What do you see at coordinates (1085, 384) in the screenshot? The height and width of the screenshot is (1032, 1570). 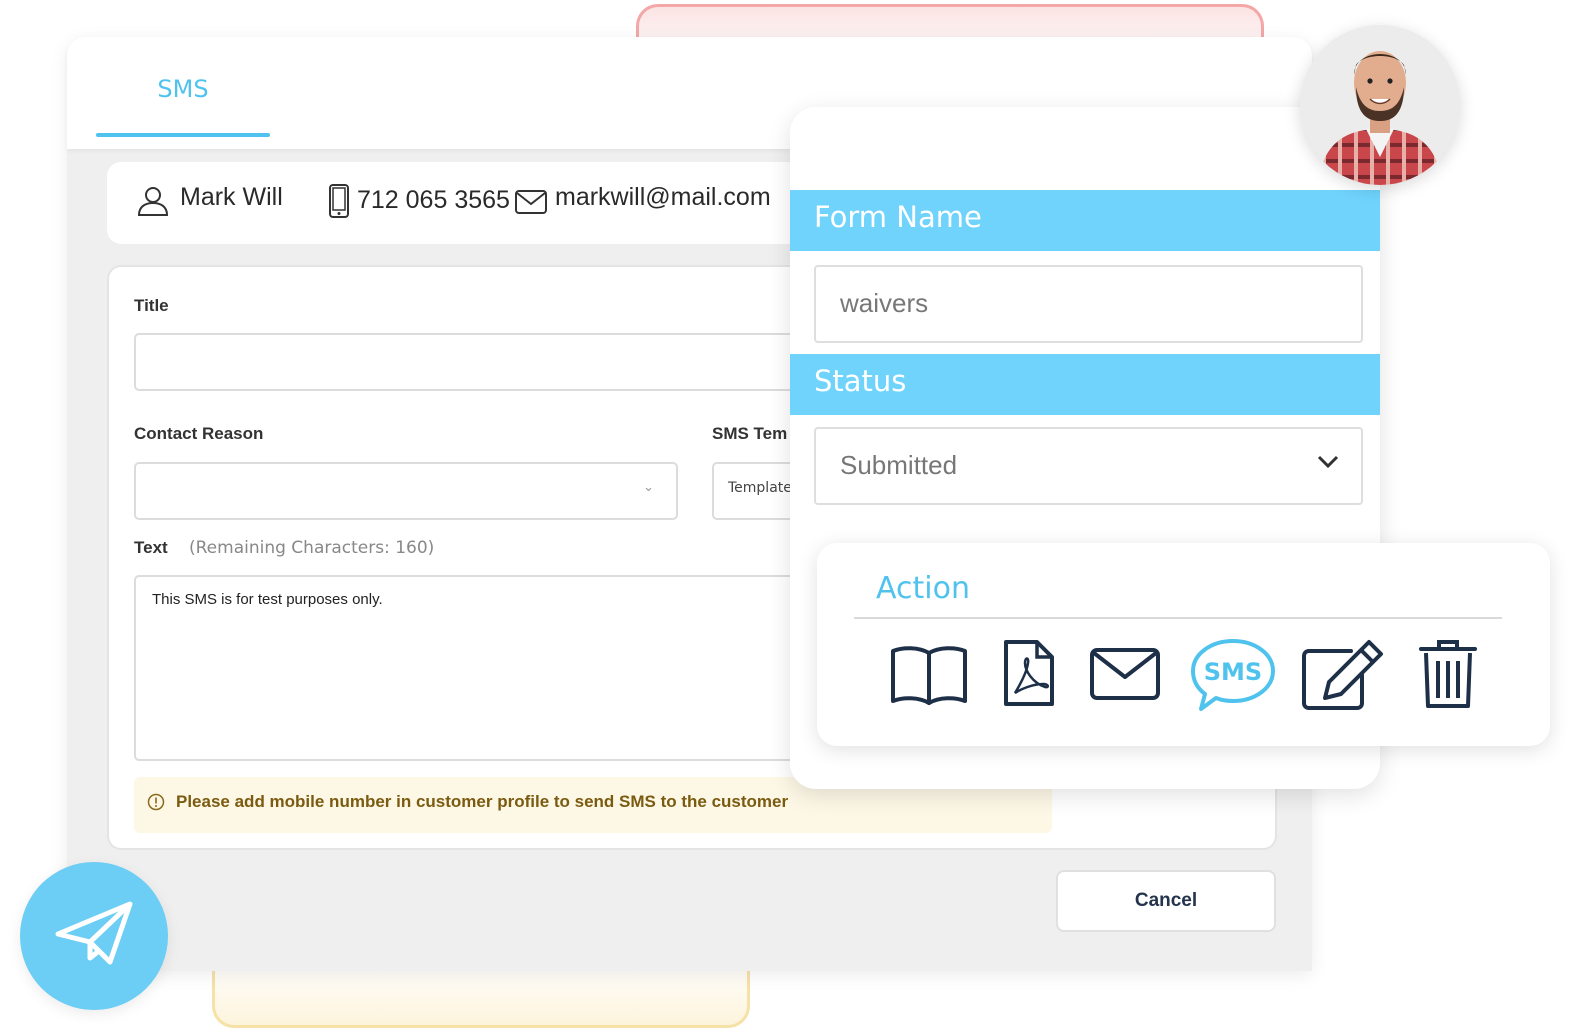 I see `status-header: Status` at bounding box center [1085, 384].